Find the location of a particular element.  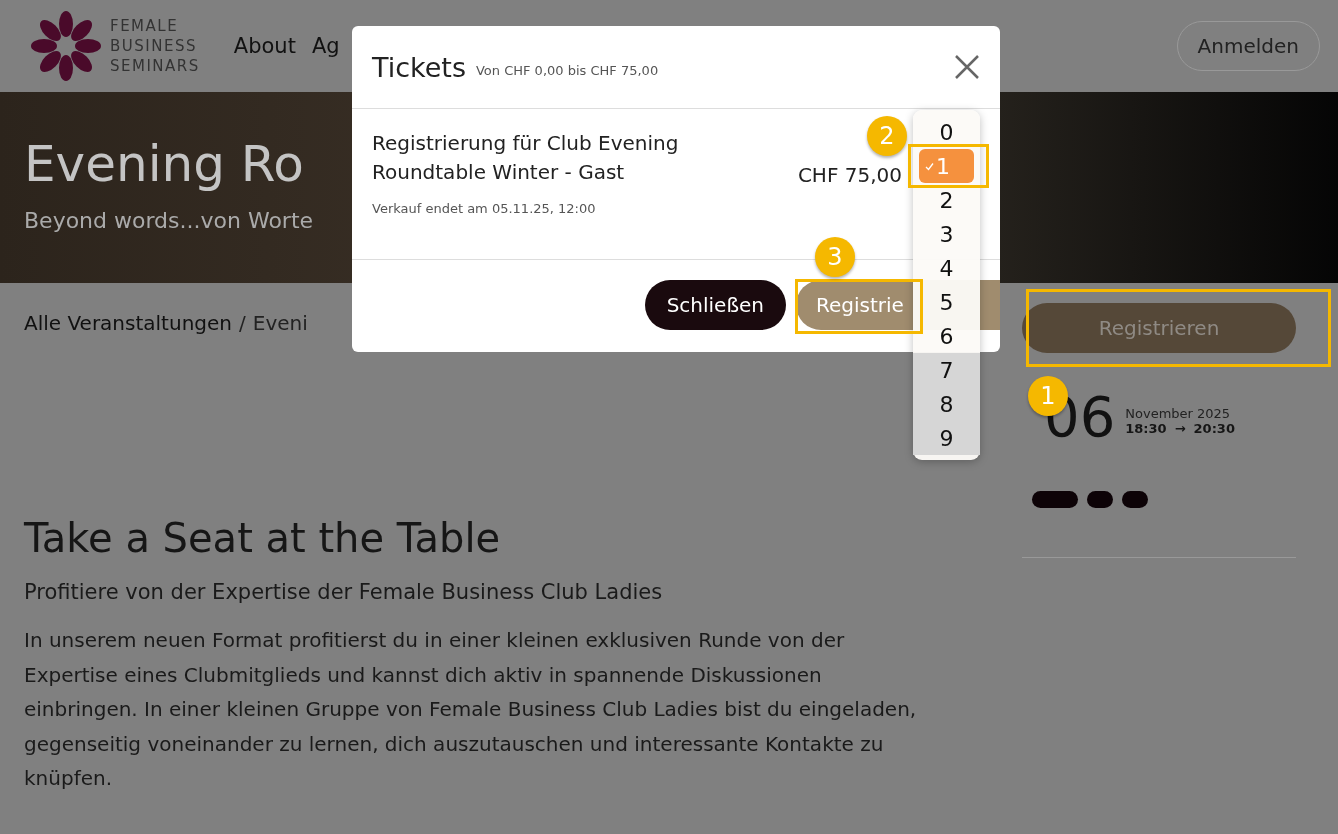

breadcrumb-current: Eveni is located at coordinates (280, 323).